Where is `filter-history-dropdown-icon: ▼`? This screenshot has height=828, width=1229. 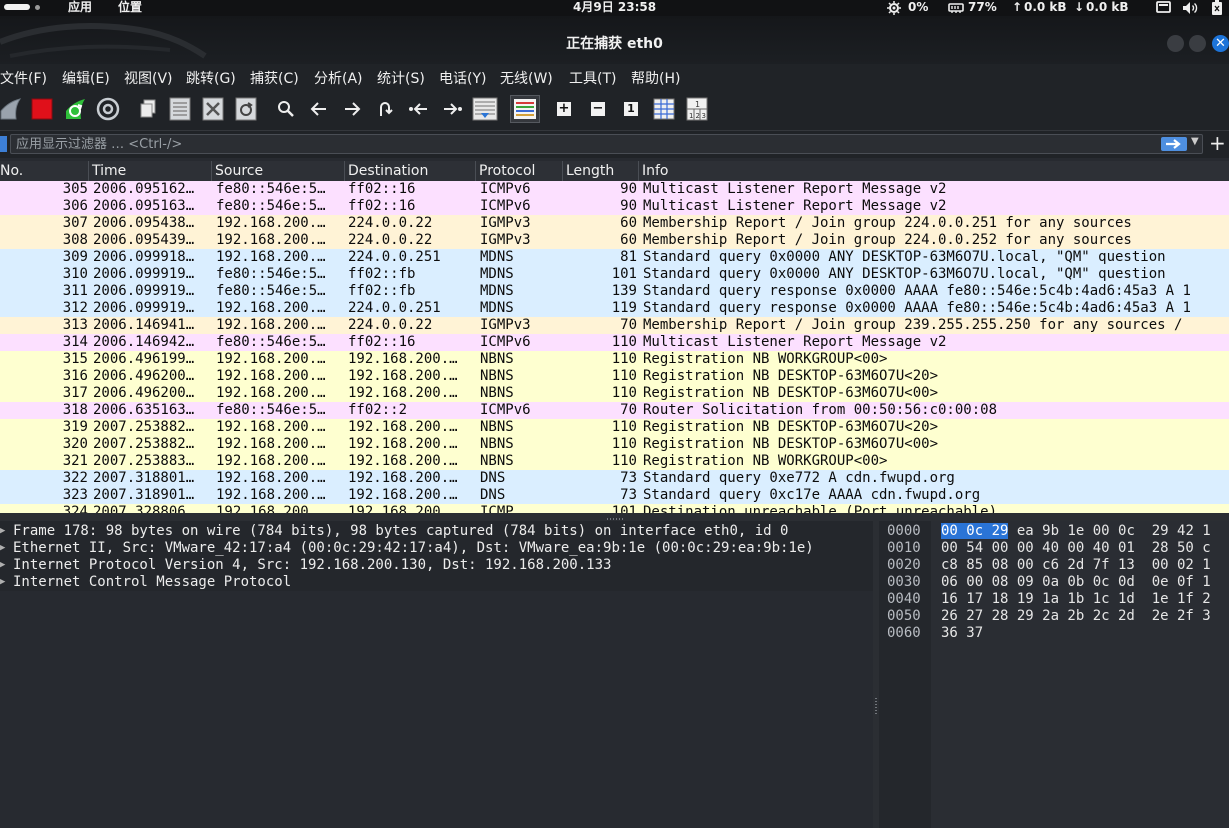 filter-history-dropdown-icon: ▼ is located at coordinates (1195, 141).